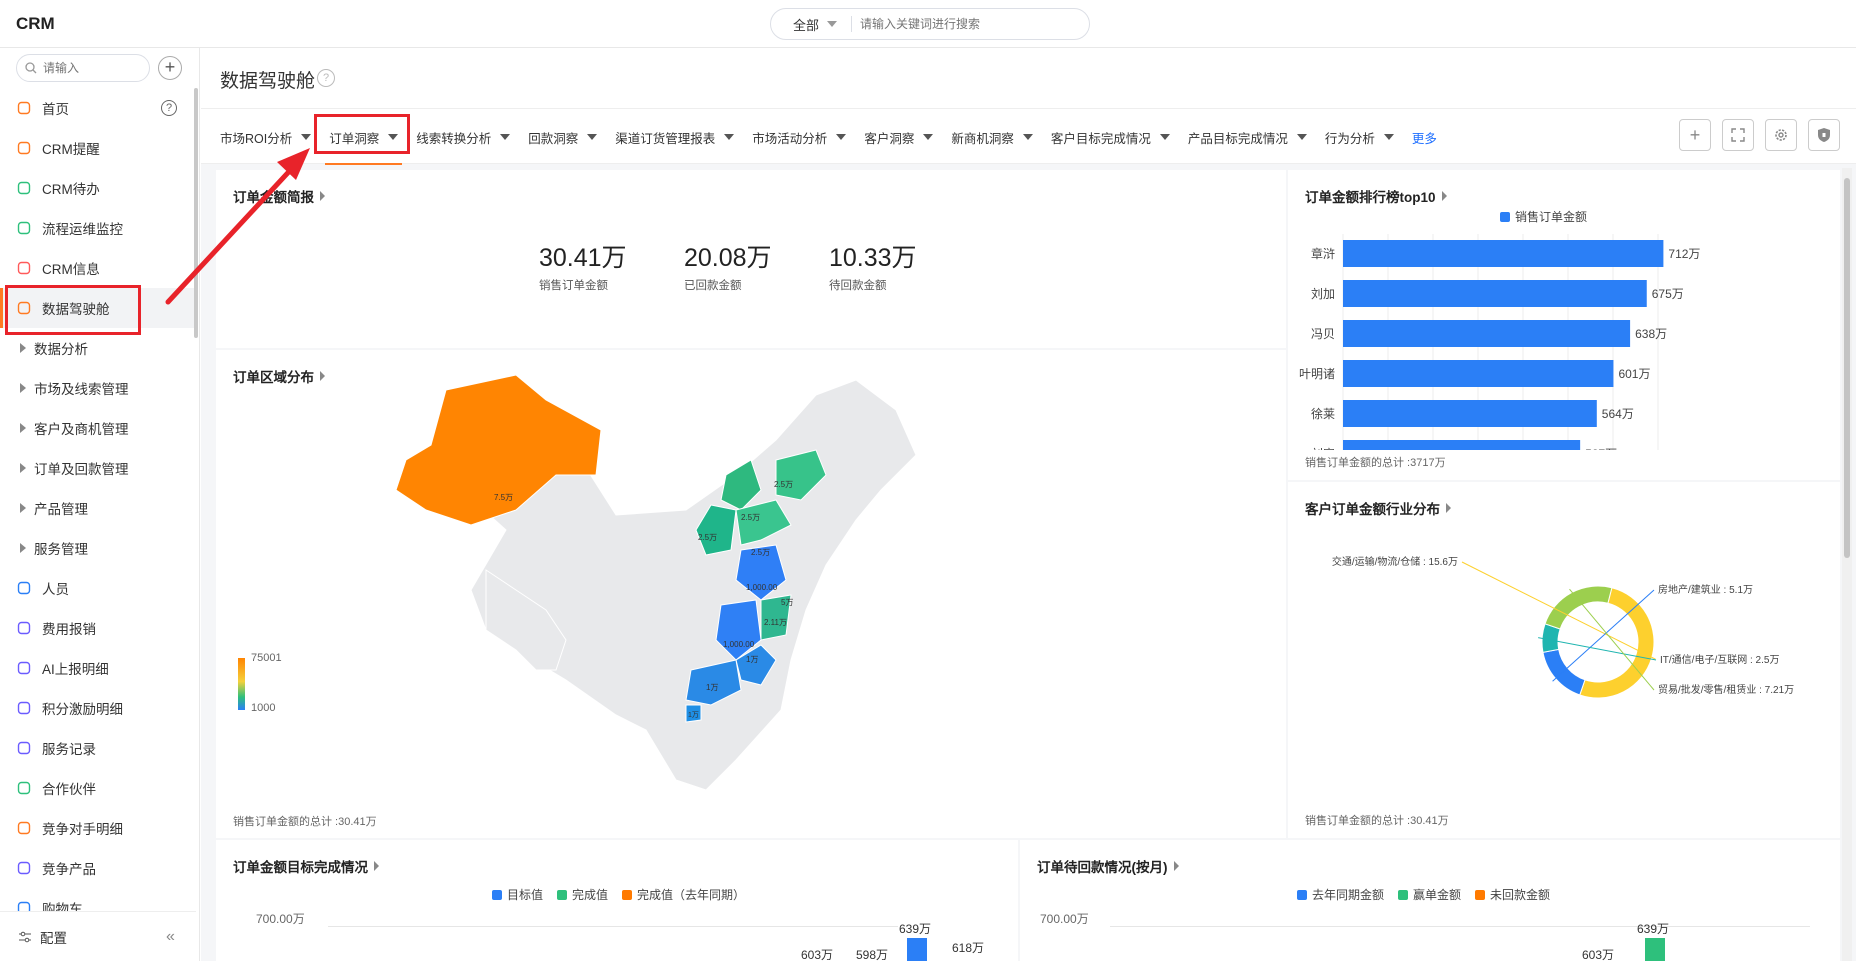  I want to click on add-icon: +, so click(170, 68).